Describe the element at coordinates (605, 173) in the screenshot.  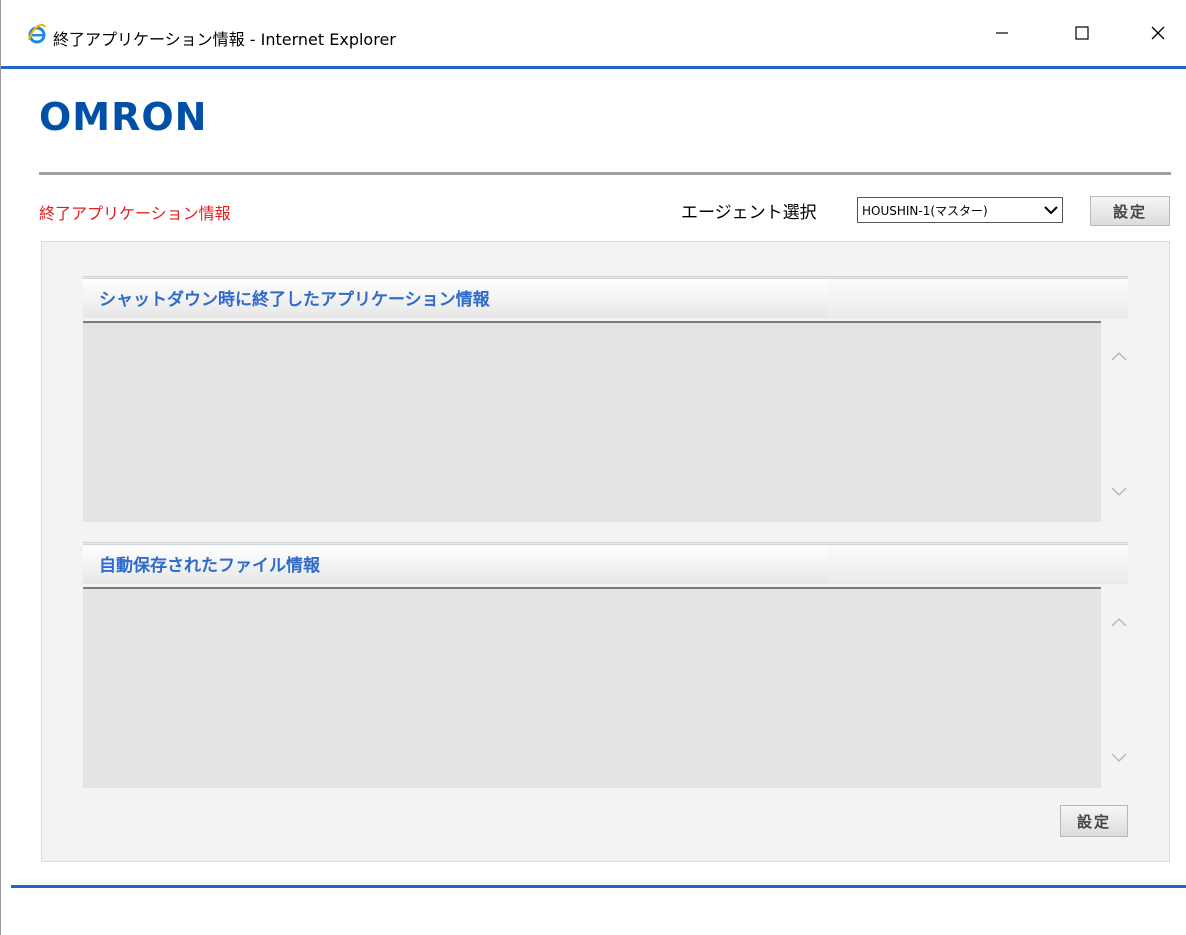
I see `header-divider` at that location.